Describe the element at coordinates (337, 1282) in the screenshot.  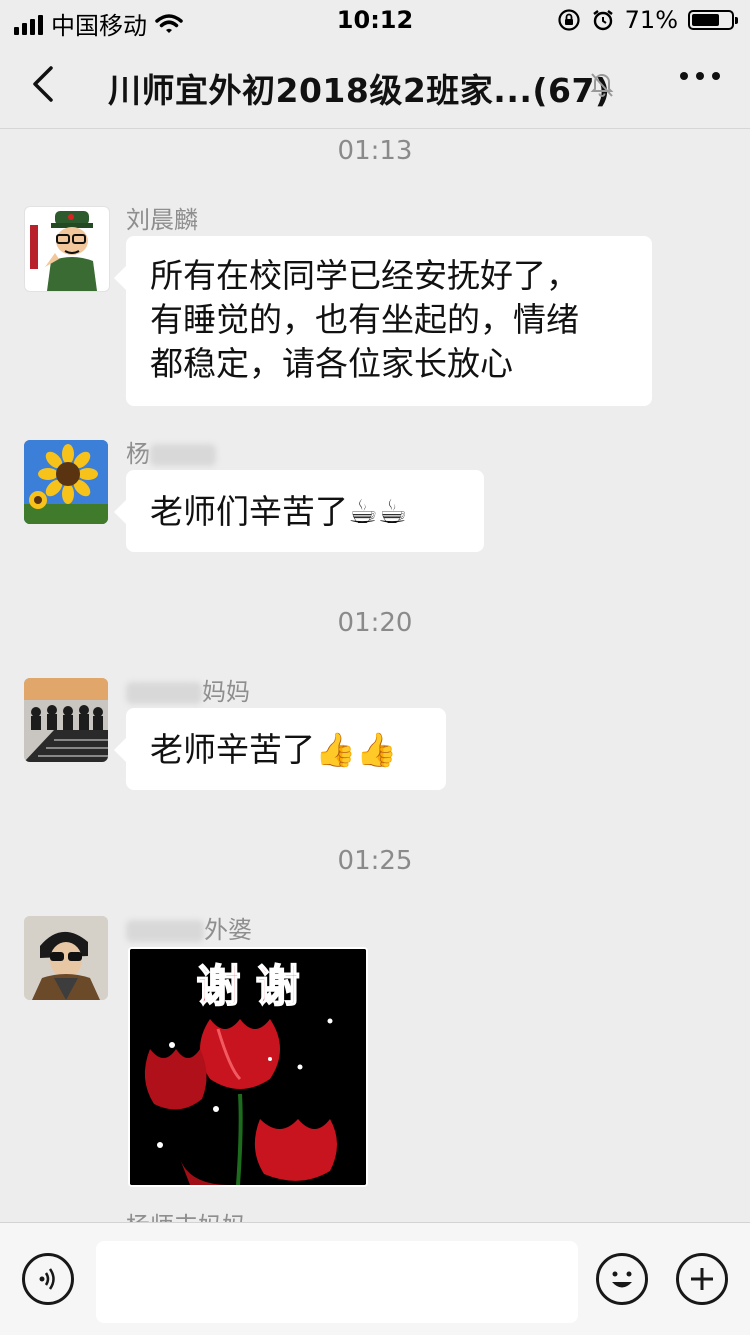
I see `message-input` at that location.